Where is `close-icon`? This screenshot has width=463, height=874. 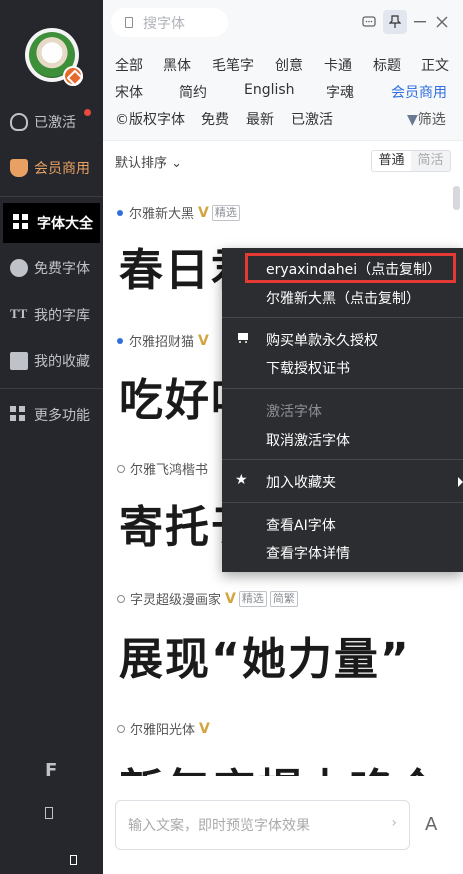
close-icon is located at coordinates (442, 22).